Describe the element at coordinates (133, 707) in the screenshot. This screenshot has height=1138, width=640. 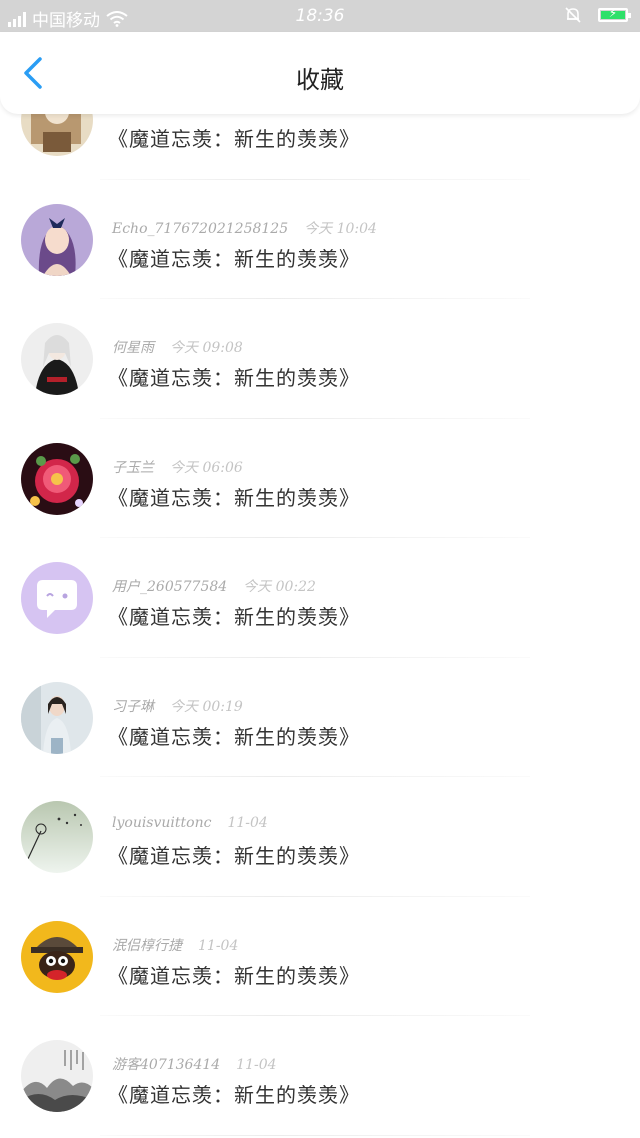
I see `username: 习子琳` at that location.